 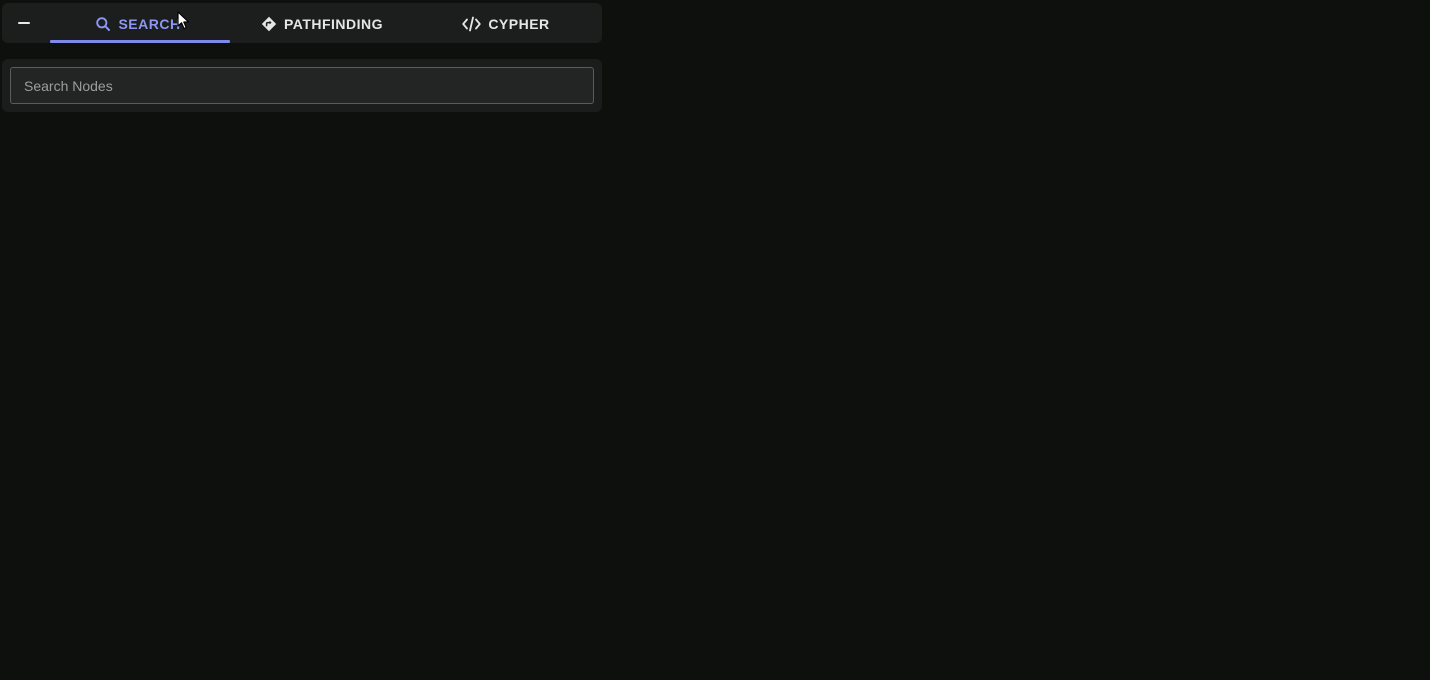 I want to click on search-icon, so click(x=103, y=24).